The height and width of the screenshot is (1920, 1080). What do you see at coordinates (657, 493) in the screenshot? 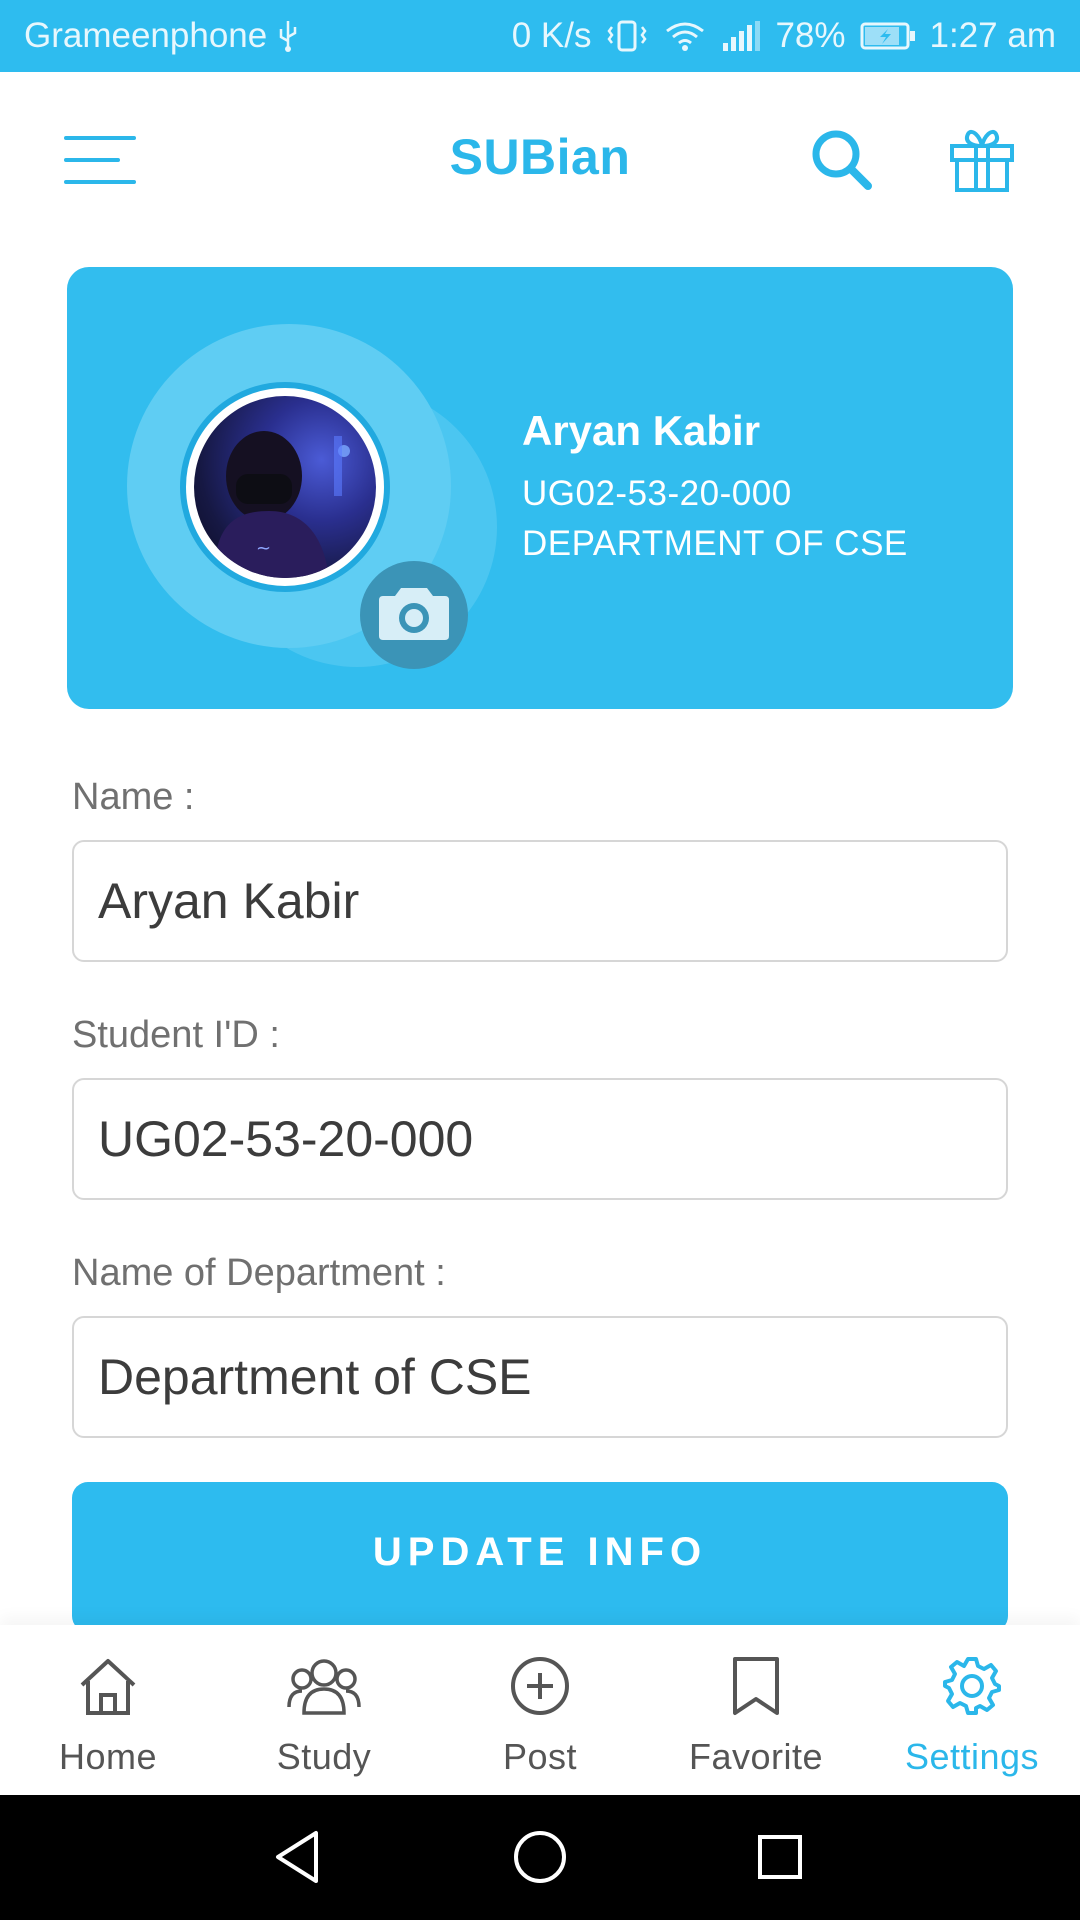
I see `profile-student-id: UG02-53-20-000` at bounding box center [657, 493].